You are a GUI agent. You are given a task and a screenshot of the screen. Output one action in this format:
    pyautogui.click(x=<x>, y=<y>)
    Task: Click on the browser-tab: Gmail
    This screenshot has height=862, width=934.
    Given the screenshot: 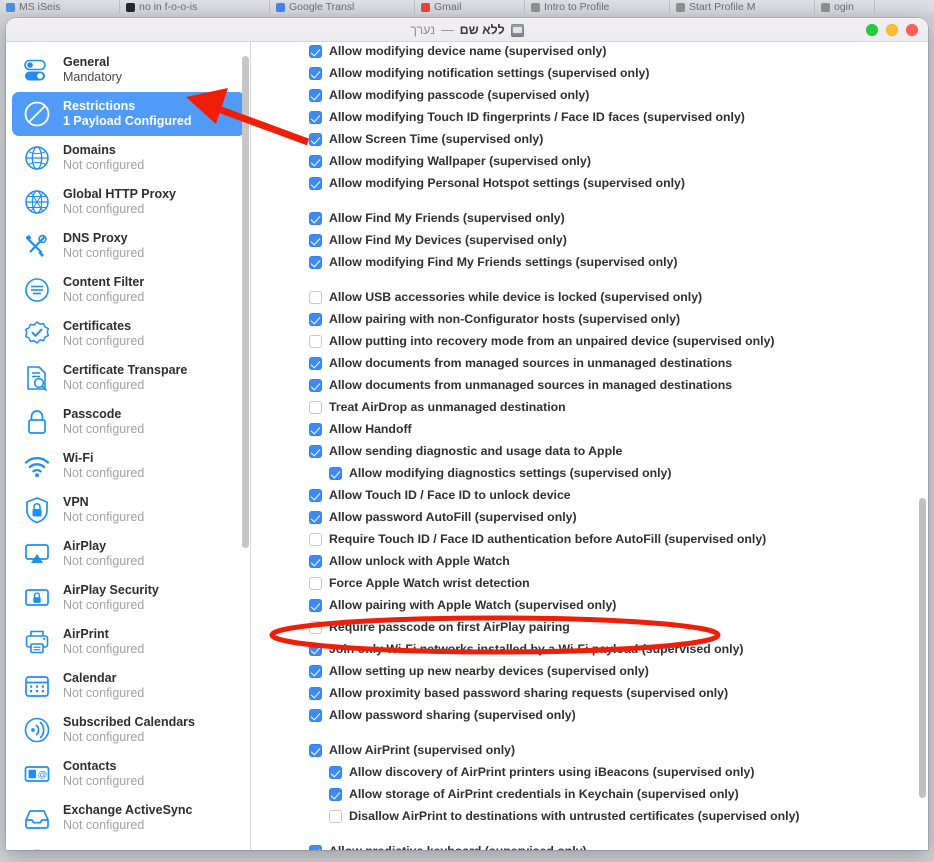 What is the action you would take?
    pyautogui.click(x=470, y=7)
    